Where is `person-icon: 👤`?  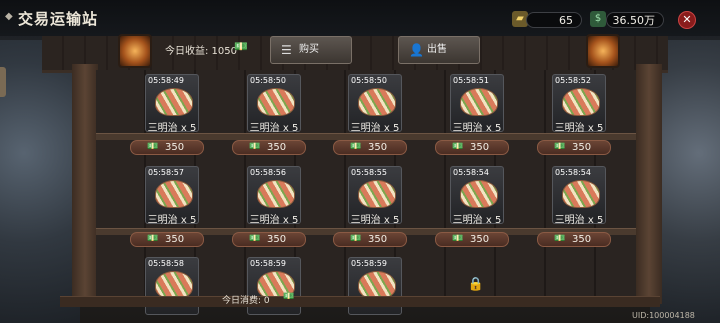 person-icon: 👤 is located at coordinates (416, 50).